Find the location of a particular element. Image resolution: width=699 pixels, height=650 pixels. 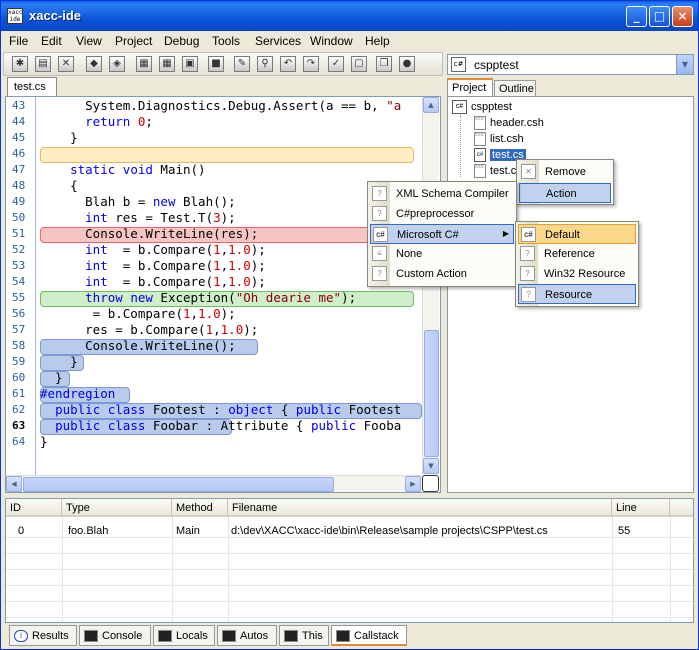

menu-item-resource: ? Resource is located at coordinates (577, 294).